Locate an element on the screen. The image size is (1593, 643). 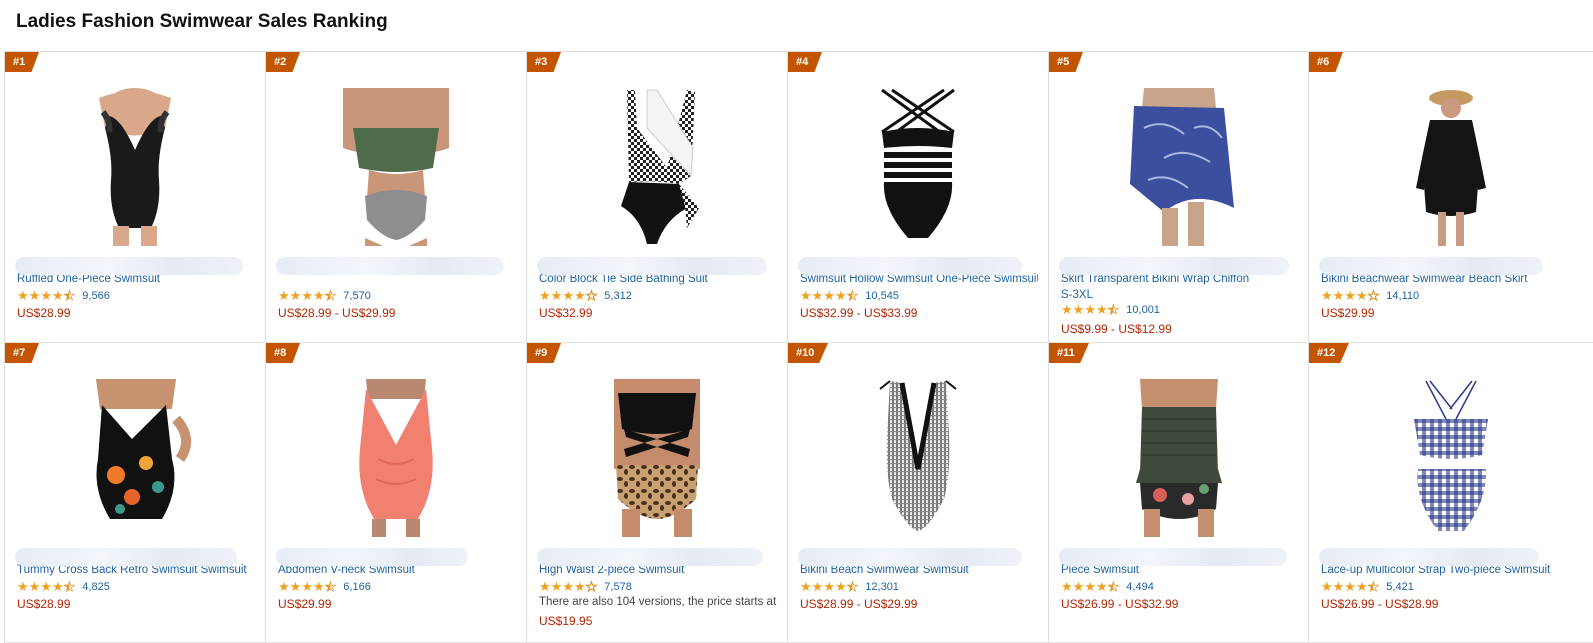
product-title-link: High Waist 2-piece Swimsuit is located at coordinates (657, 562).